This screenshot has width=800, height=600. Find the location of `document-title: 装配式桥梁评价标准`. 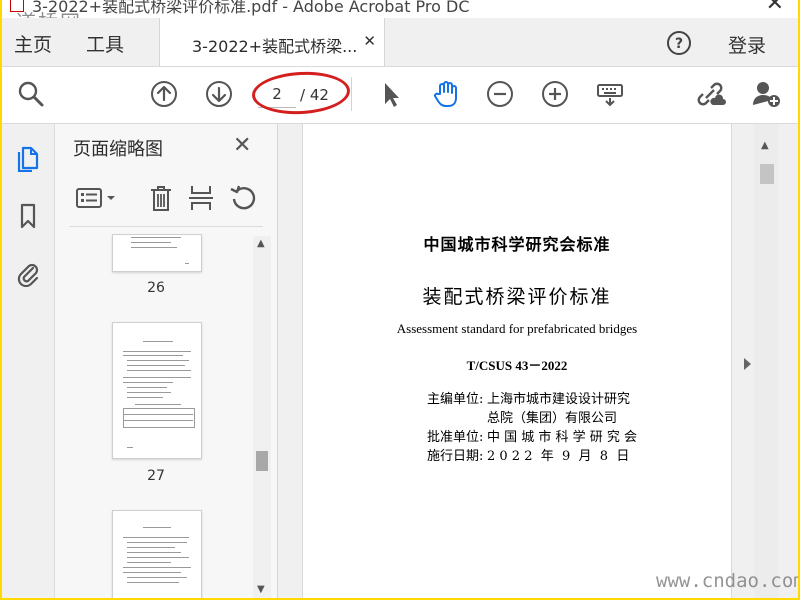

document-title: 装配式桥梁评价标准 is located at coordinates (517, 297).